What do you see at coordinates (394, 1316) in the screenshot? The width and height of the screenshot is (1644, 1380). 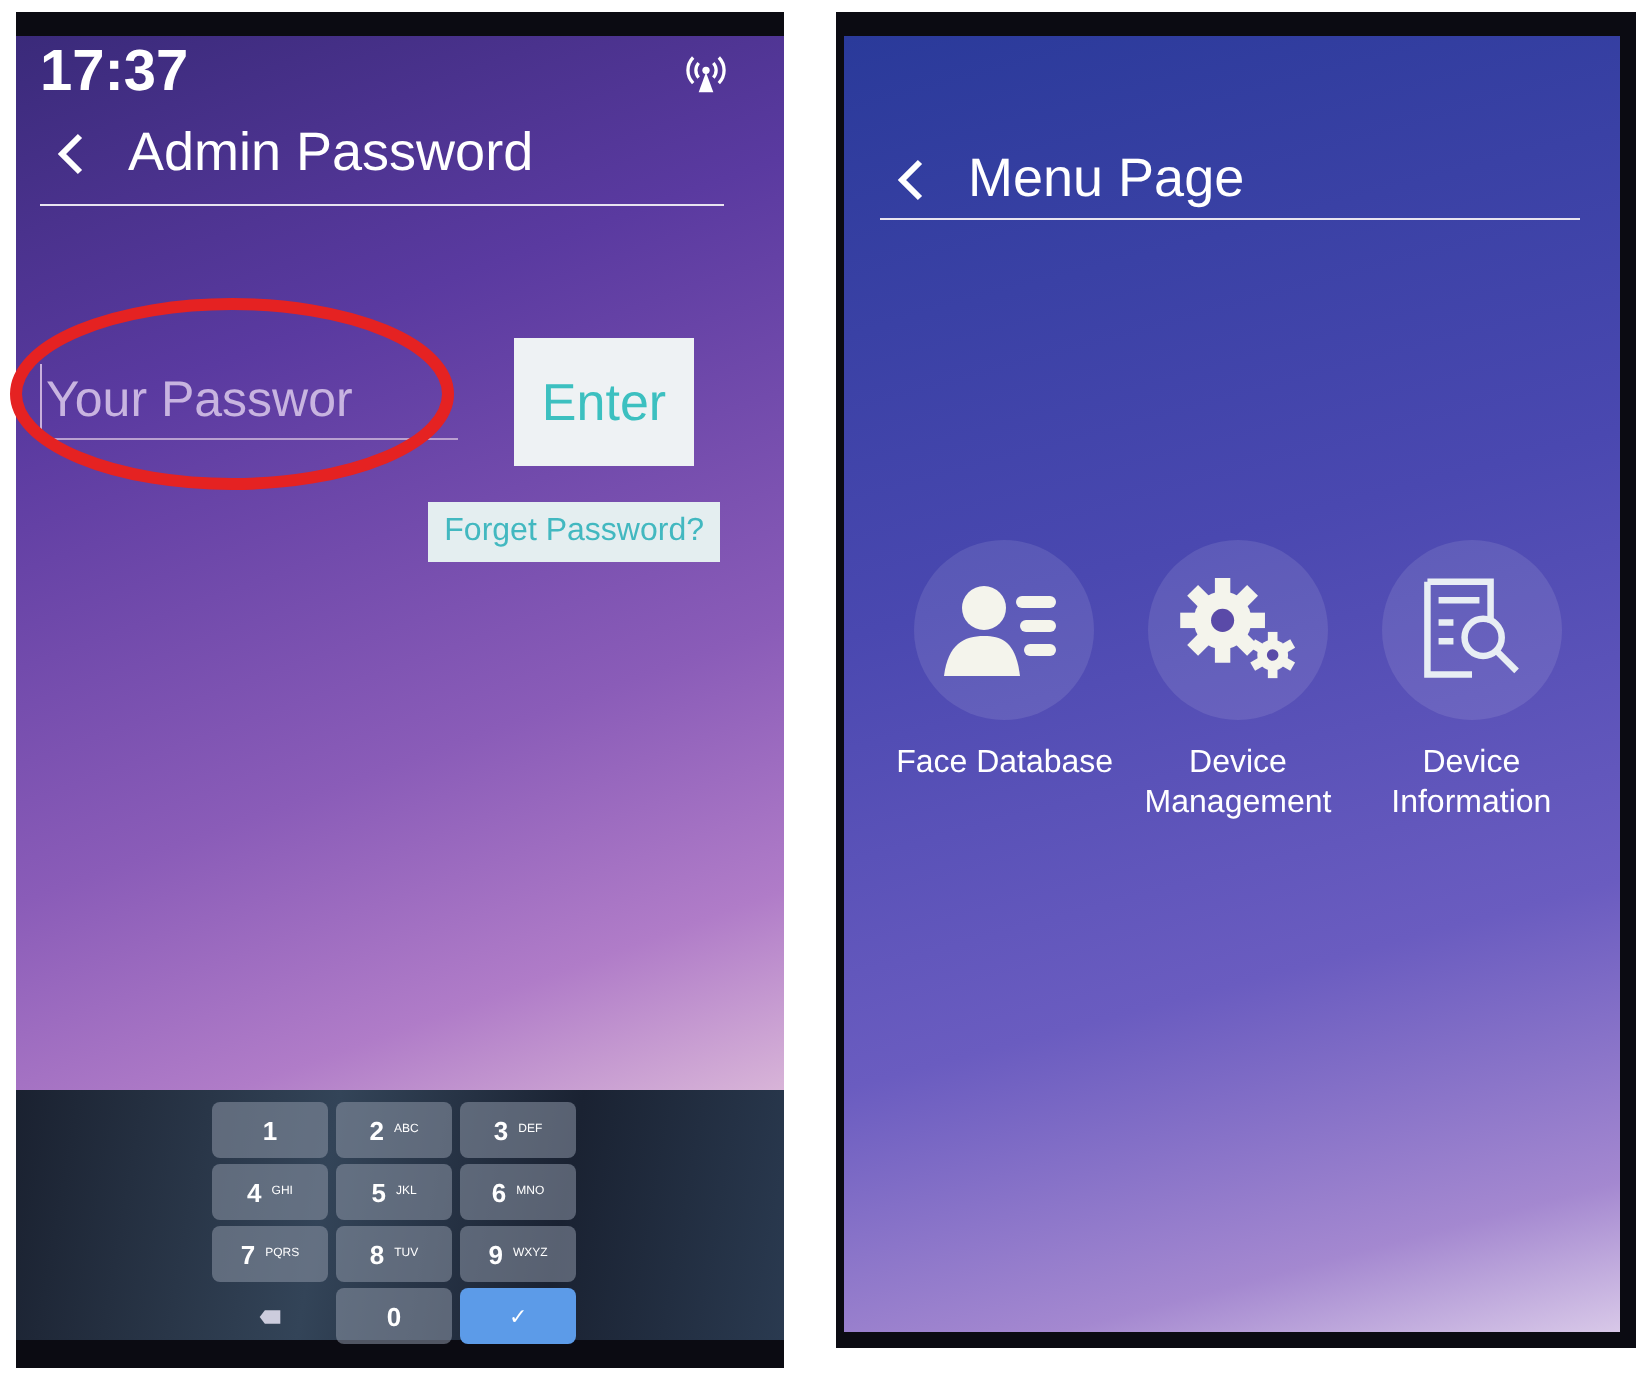 I see `keypad-key: 0` at bounding box center [394, 1316].